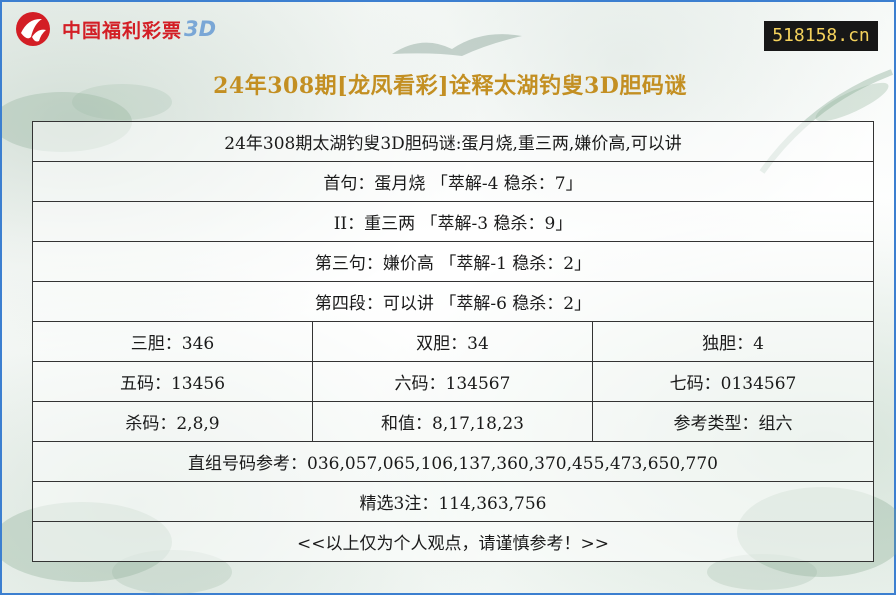  I want to click on disclaimer-cell: <<以上仅为个人观点，请谨慎参考！>>, so click(453, 541).